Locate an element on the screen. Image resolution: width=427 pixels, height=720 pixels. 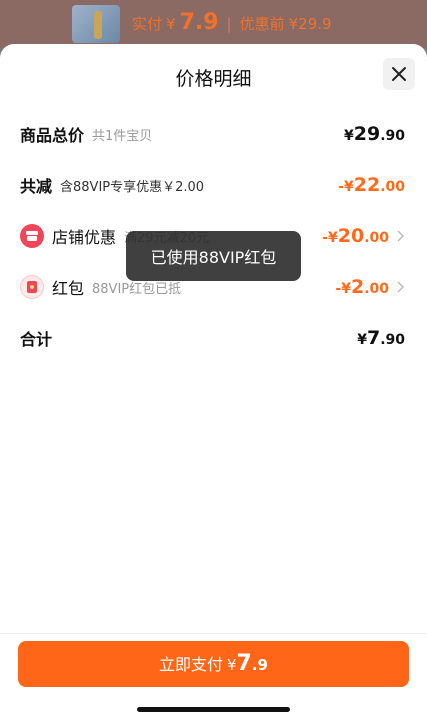
close-icon is located at coordinates (399, 74).